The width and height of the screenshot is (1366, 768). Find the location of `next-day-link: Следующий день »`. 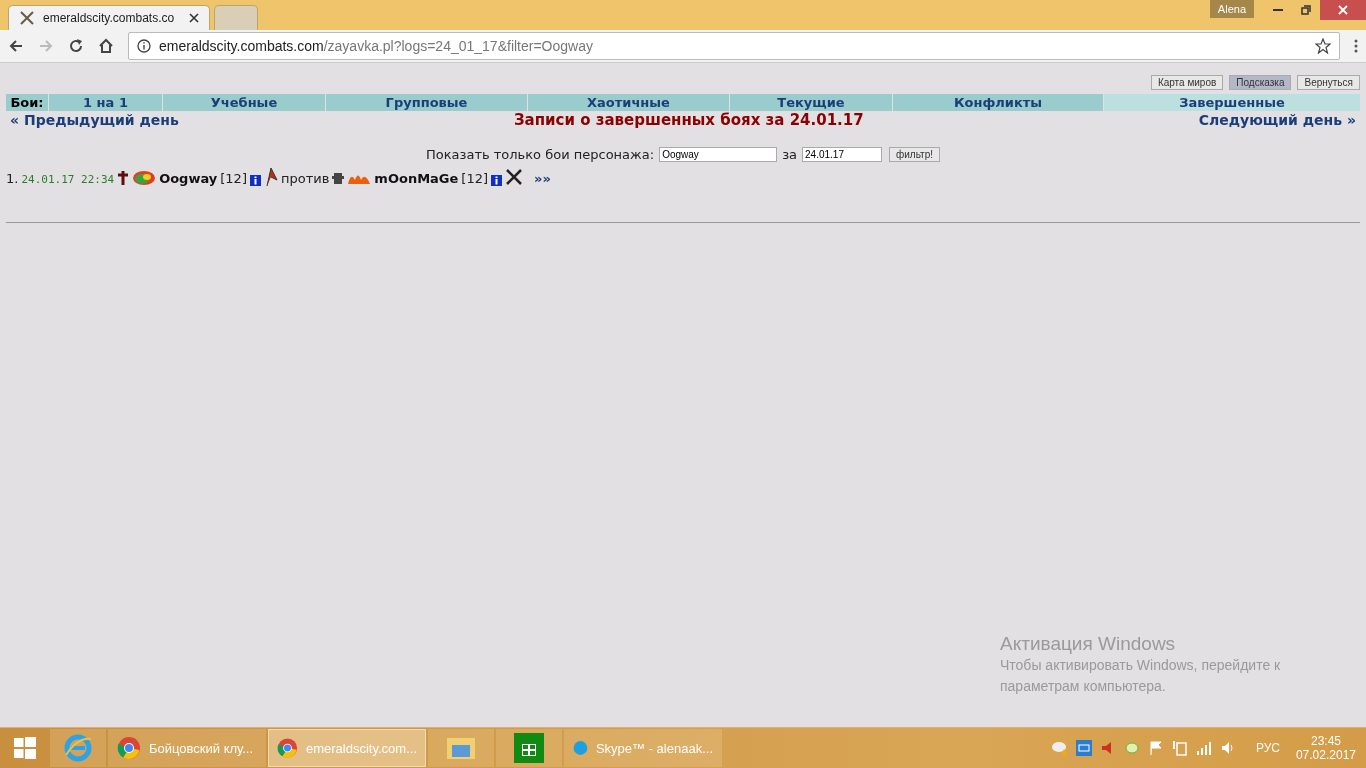

next-day-link: Следующий день » is located at coordinates (1277, 120).